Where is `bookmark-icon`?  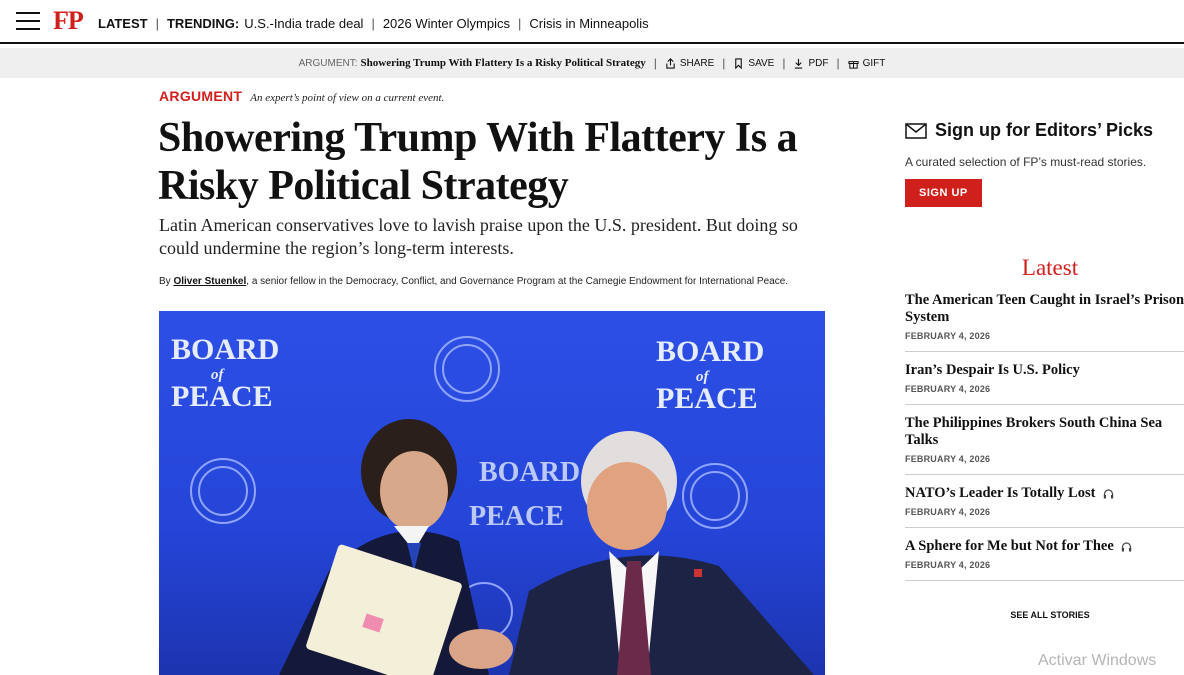 bookmark-icon is located at coordinates (739, 63).